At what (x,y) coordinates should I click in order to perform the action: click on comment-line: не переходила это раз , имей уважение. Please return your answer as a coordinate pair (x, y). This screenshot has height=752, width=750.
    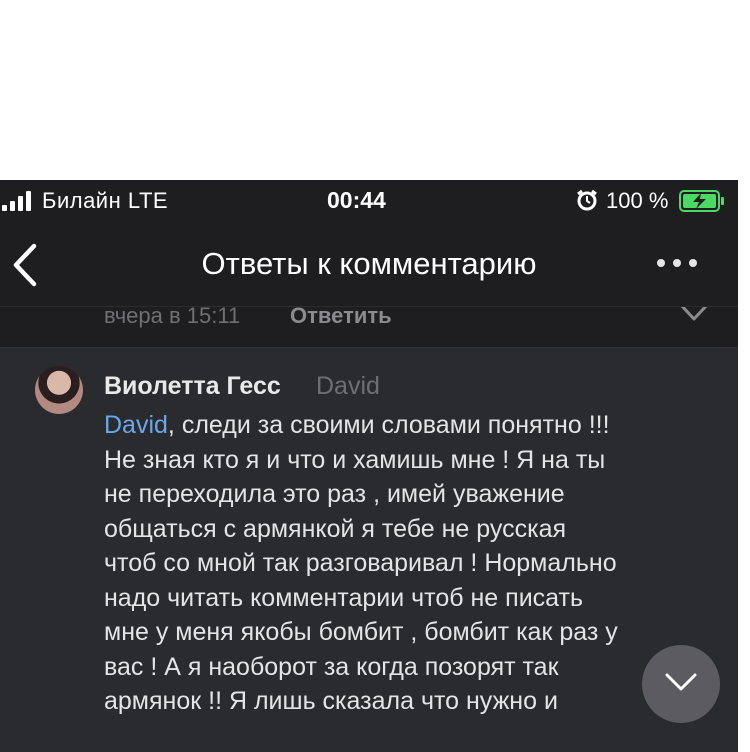
    Looking at the image, I should click on (334, 494).